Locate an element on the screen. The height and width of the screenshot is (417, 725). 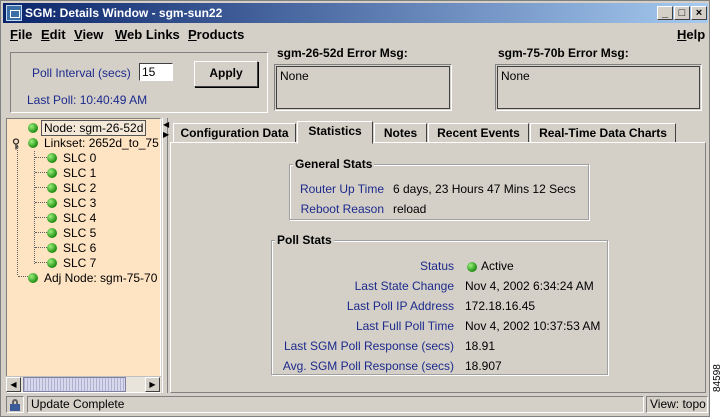
close-button: × is located at coordinates (699, 13).